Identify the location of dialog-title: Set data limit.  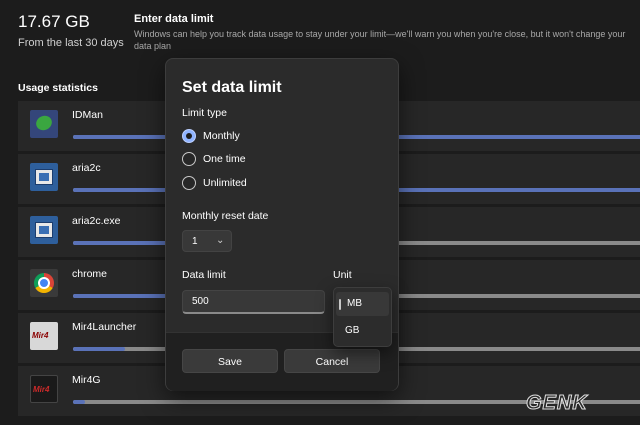
(232, 87).